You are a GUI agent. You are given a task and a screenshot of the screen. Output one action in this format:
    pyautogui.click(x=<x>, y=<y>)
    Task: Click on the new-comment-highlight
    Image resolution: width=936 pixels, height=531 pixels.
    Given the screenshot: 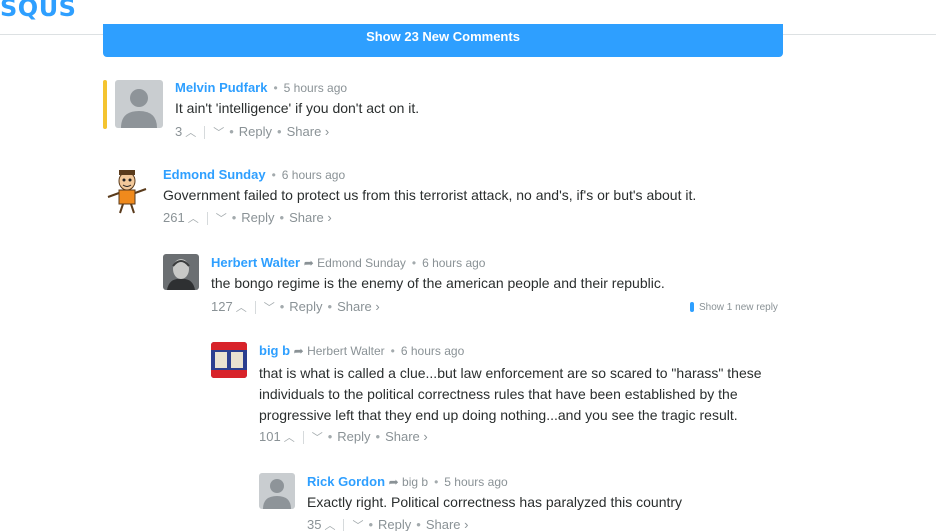 What is the action you would take?
    pyautogui.click(x=105, y=104)
    